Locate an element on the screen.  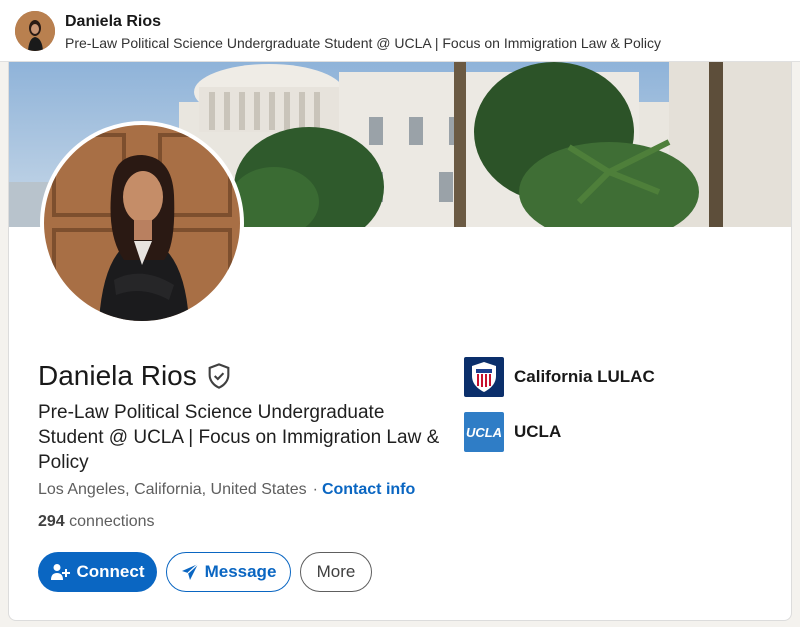
profile-photo is located at coordinates (142, 223).